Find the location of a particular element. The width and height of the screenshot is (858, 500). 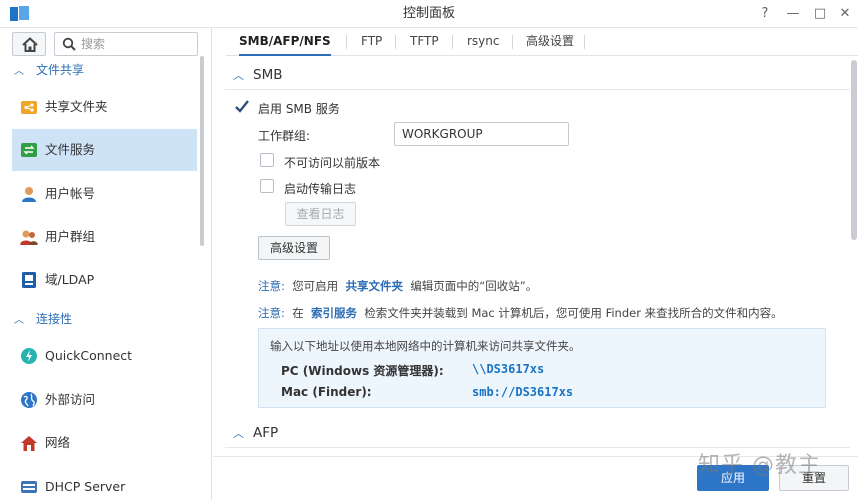

note-recycle-bin: 注意: 您可启用 共享文件夹 编辑页面中的“回收站”。 is located at coordinates (398, 286).